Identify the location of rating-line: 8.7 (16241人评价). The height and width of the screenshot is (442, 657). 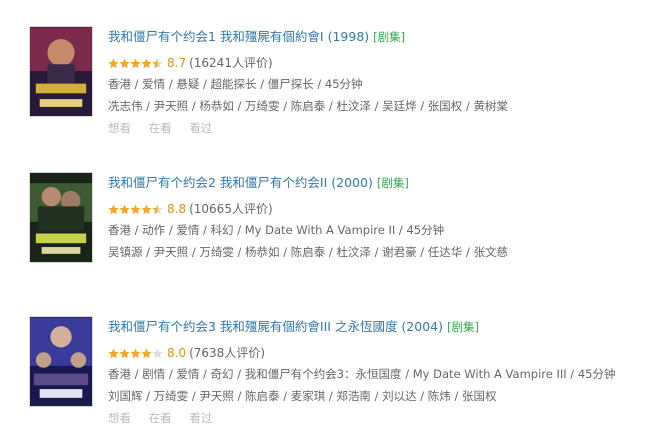
(380, 63).